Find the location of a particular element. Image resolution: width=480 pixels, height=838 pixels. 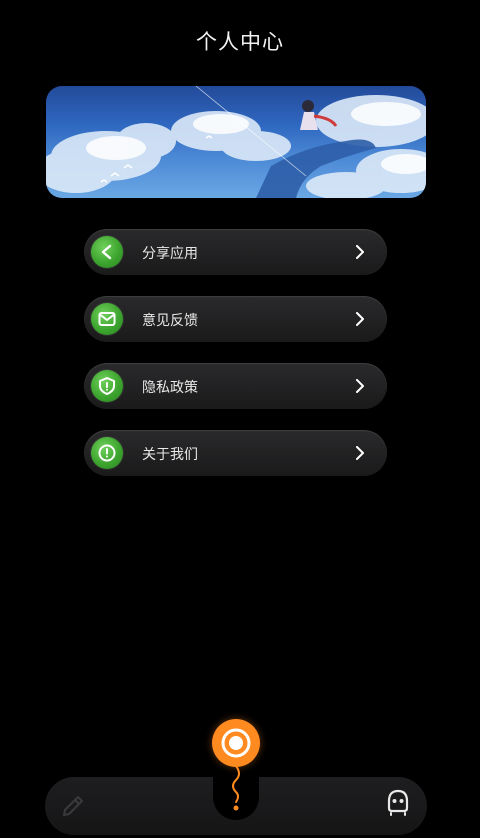

info-icon is located at coordinates (107, 453).